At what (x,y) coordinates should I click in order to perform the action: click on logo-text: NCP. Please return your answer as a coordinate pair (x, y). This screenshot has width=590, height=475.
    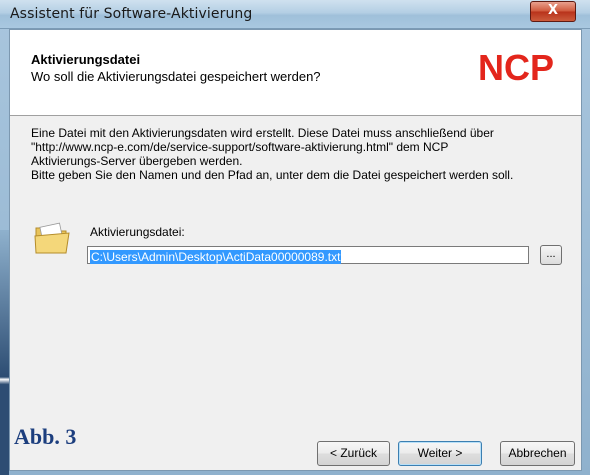
    Looking at the image, I should click on (516, 67).